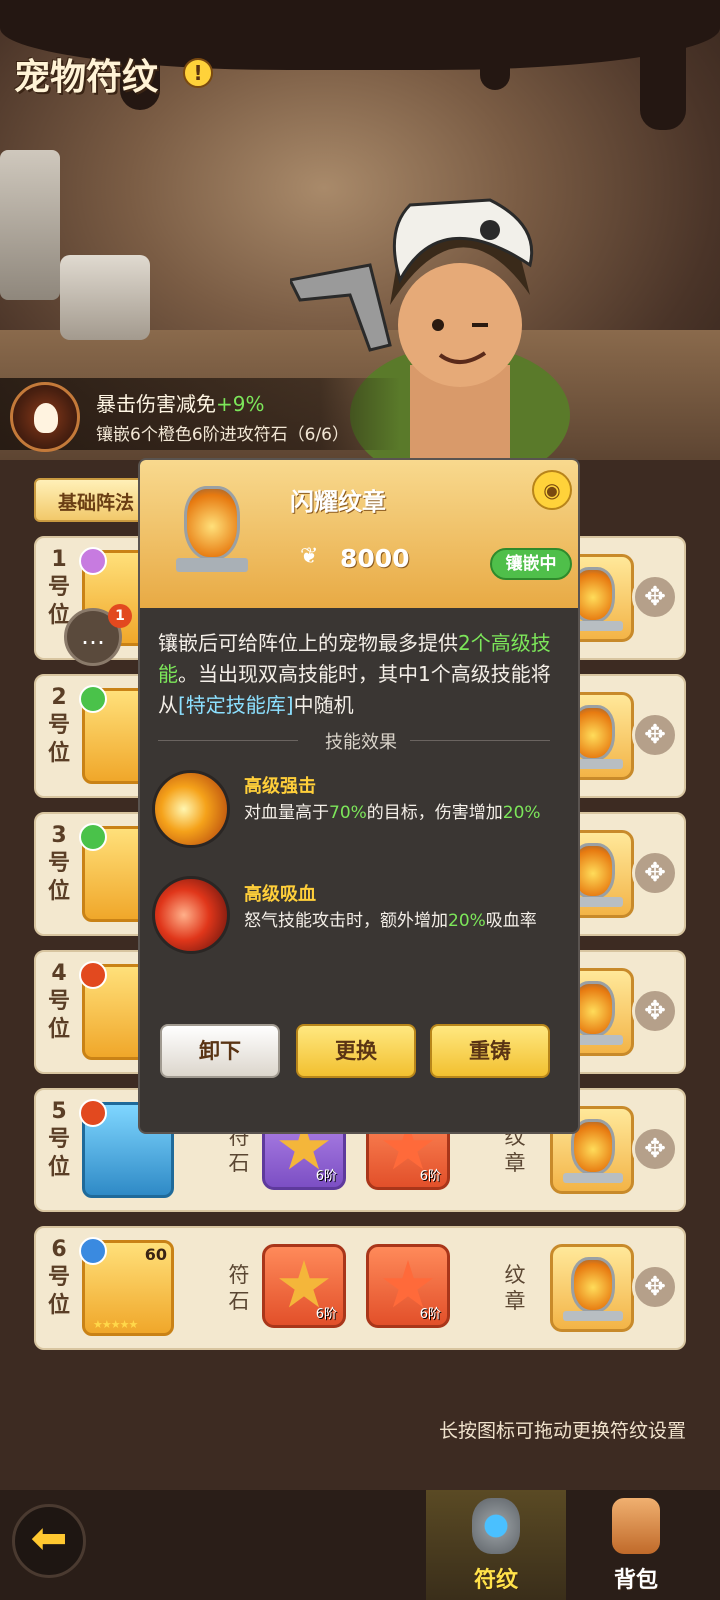 The image size is (720, 1600). What do you see at coordinates (490, 1051) in the screenshot?
I see `reforge-button: 重铸` at bounding box center [490, 1051].